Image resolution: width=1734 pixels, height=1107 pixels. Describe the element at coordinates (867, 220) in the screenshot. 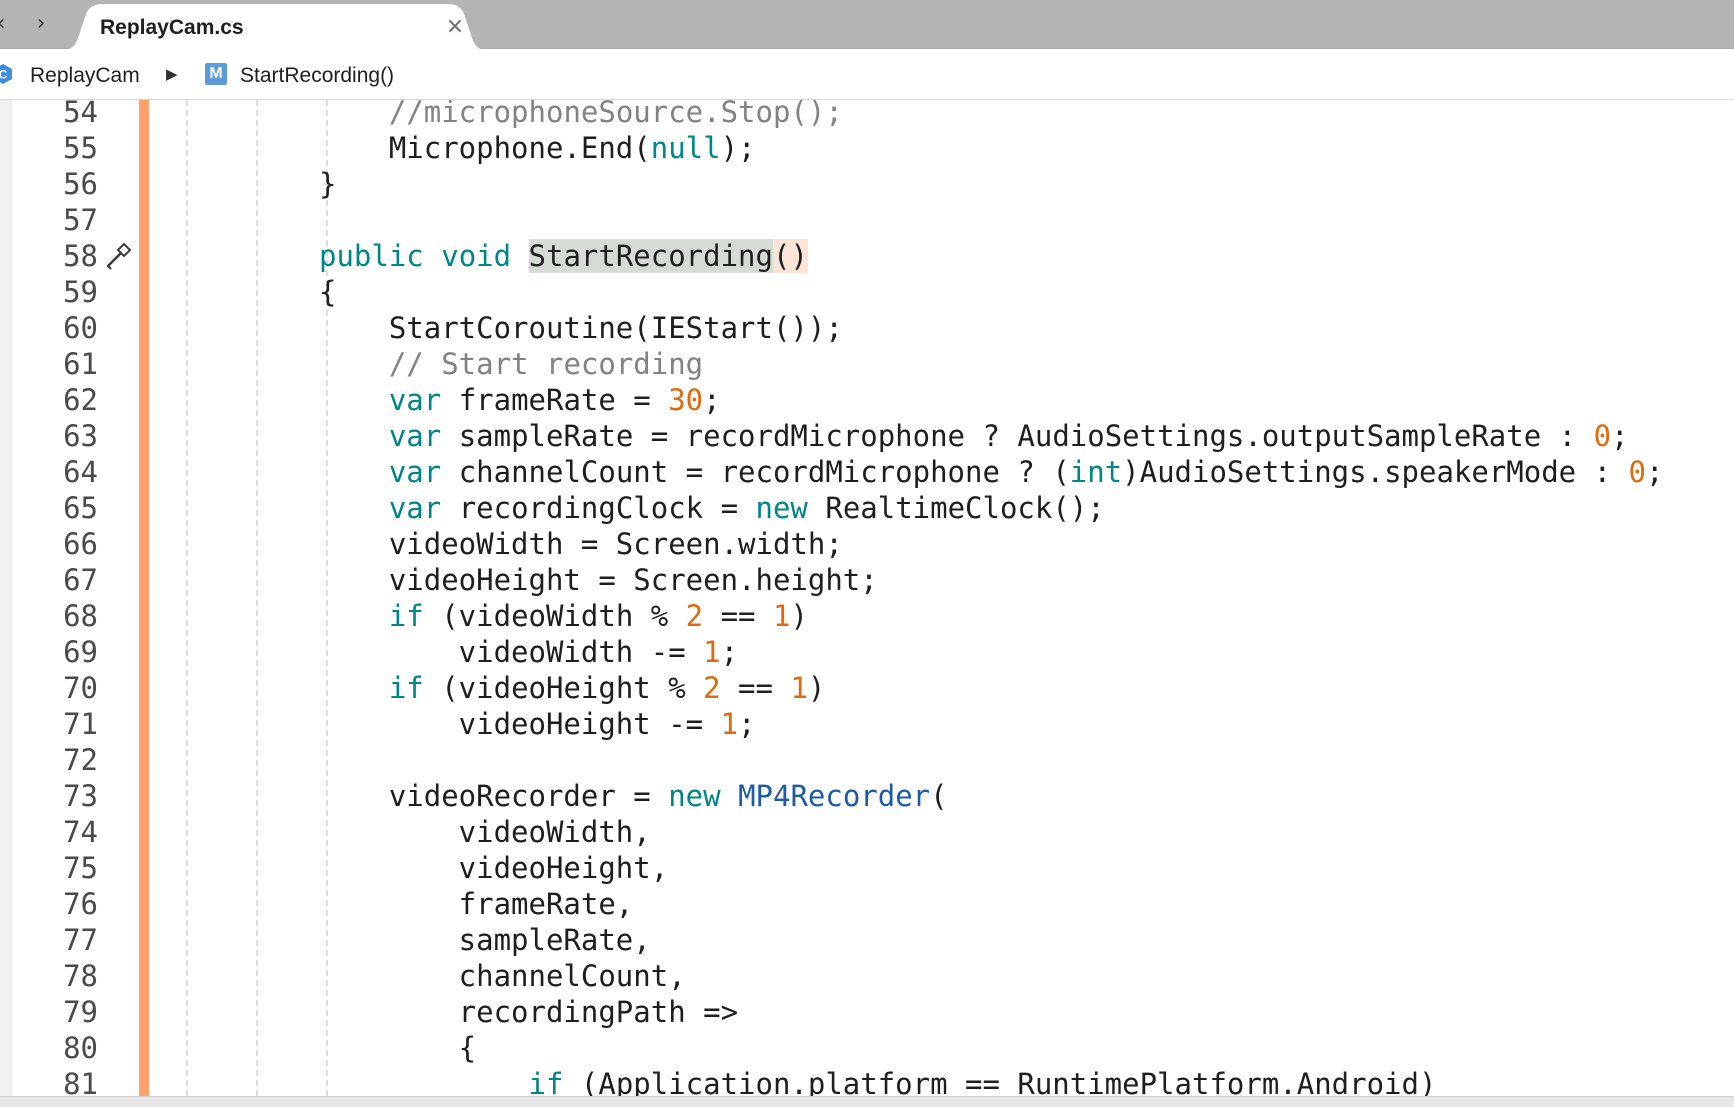

I see `code-line: 57` at that location.